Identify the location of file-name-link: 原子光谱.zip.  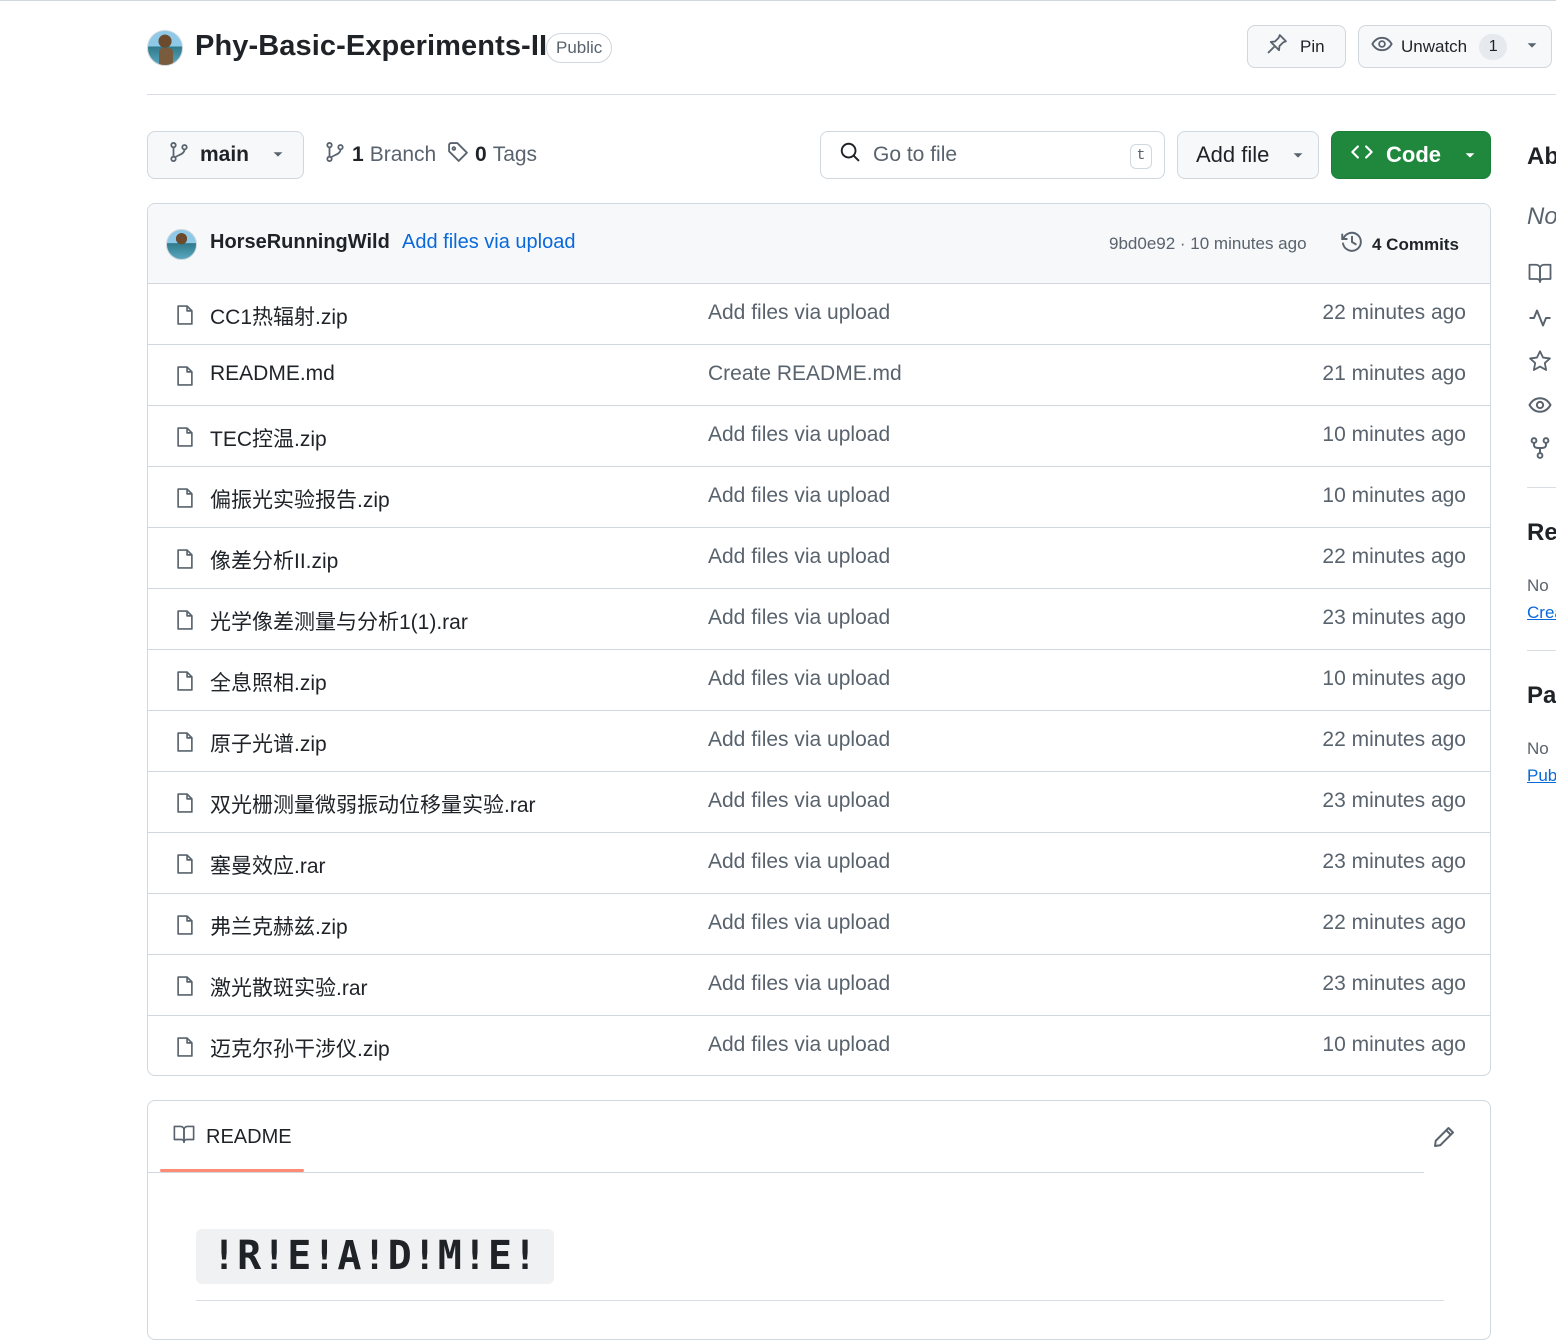
(268, 743).